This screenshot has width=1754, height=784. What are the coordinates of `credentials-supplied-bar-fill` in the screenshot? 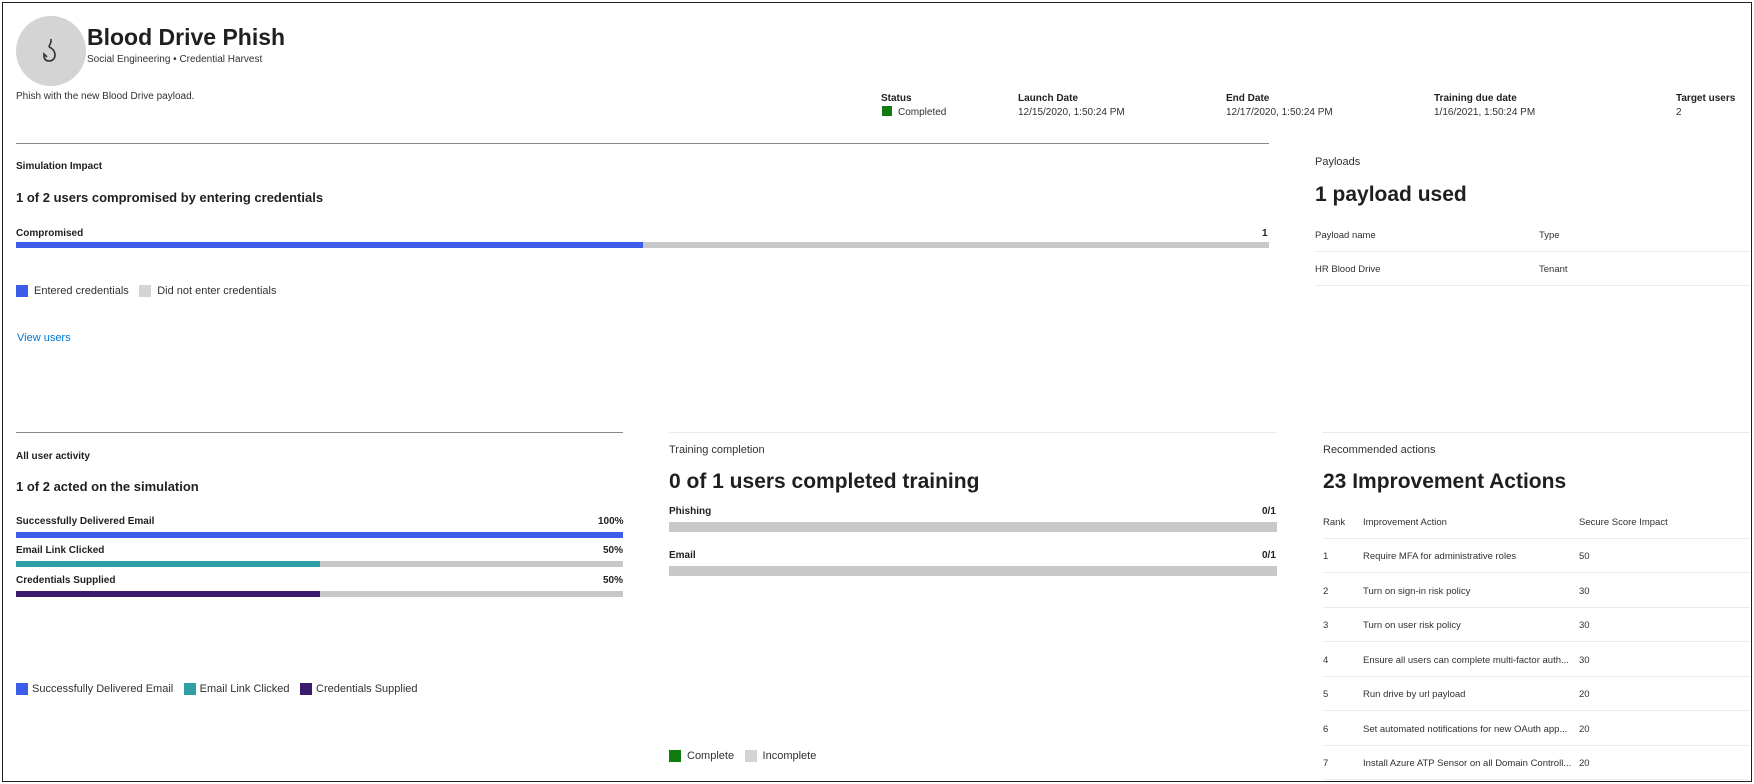 It's located at (168, 594).